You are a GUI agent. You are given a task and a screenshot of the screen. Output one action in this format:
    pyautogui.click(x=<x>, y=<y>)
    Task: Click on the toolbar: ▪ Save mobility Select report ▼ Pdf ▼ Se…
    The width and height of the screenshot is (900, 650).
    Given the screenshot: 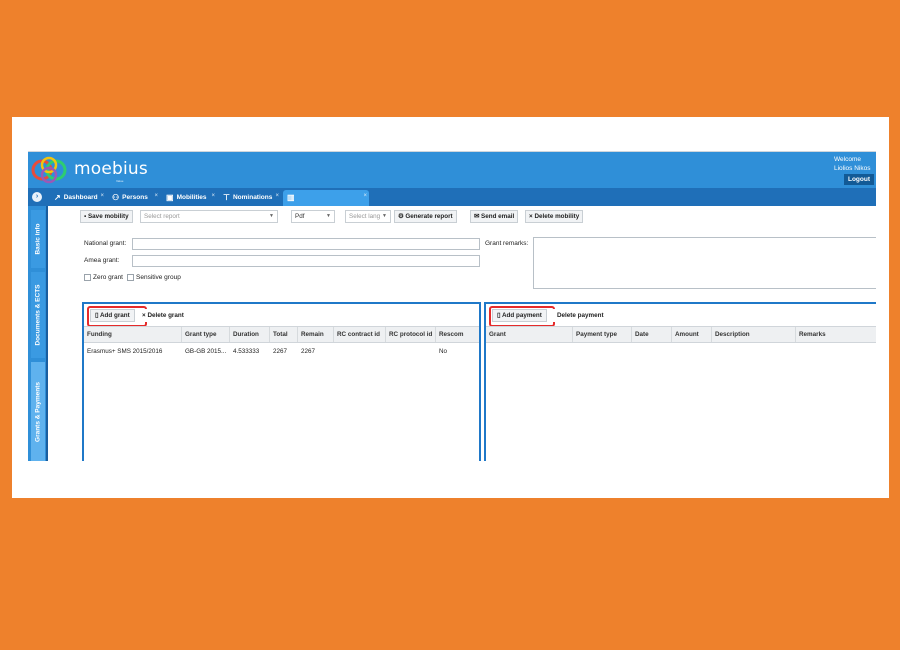 What is the action you would take?
    pyautogui.click(x=462, y=217)
    